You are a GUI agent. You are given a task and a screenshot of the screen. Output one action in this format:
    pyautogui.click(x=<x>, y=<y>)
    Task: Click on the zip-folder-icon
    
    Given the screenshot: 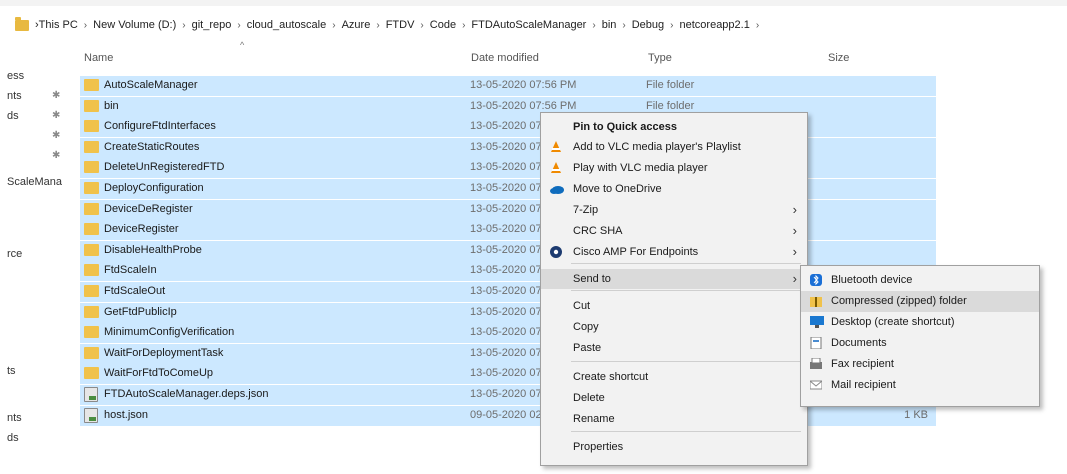 What is the action you would take?
    pyautogui.click(x=816, y=301)
    